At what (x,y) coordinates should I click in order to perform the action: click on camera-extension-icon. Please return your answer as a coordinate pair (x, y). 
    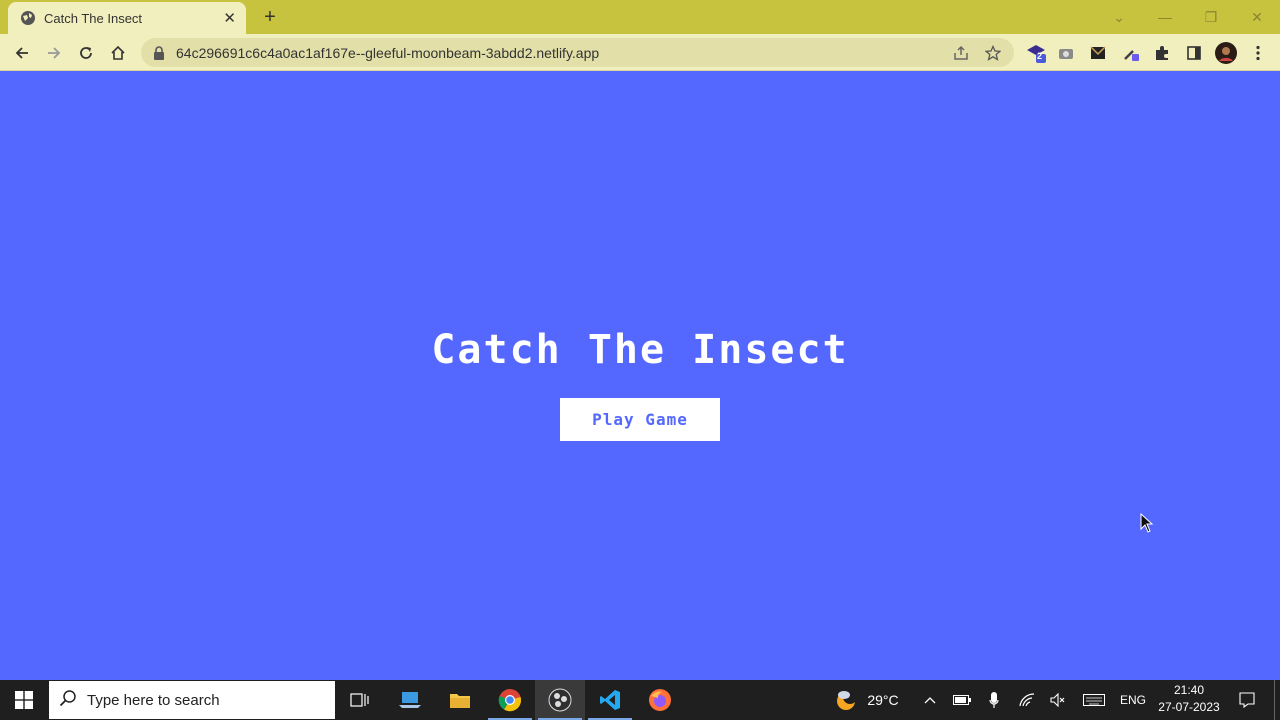
    Looking at the image, I should click on (1066, 53).